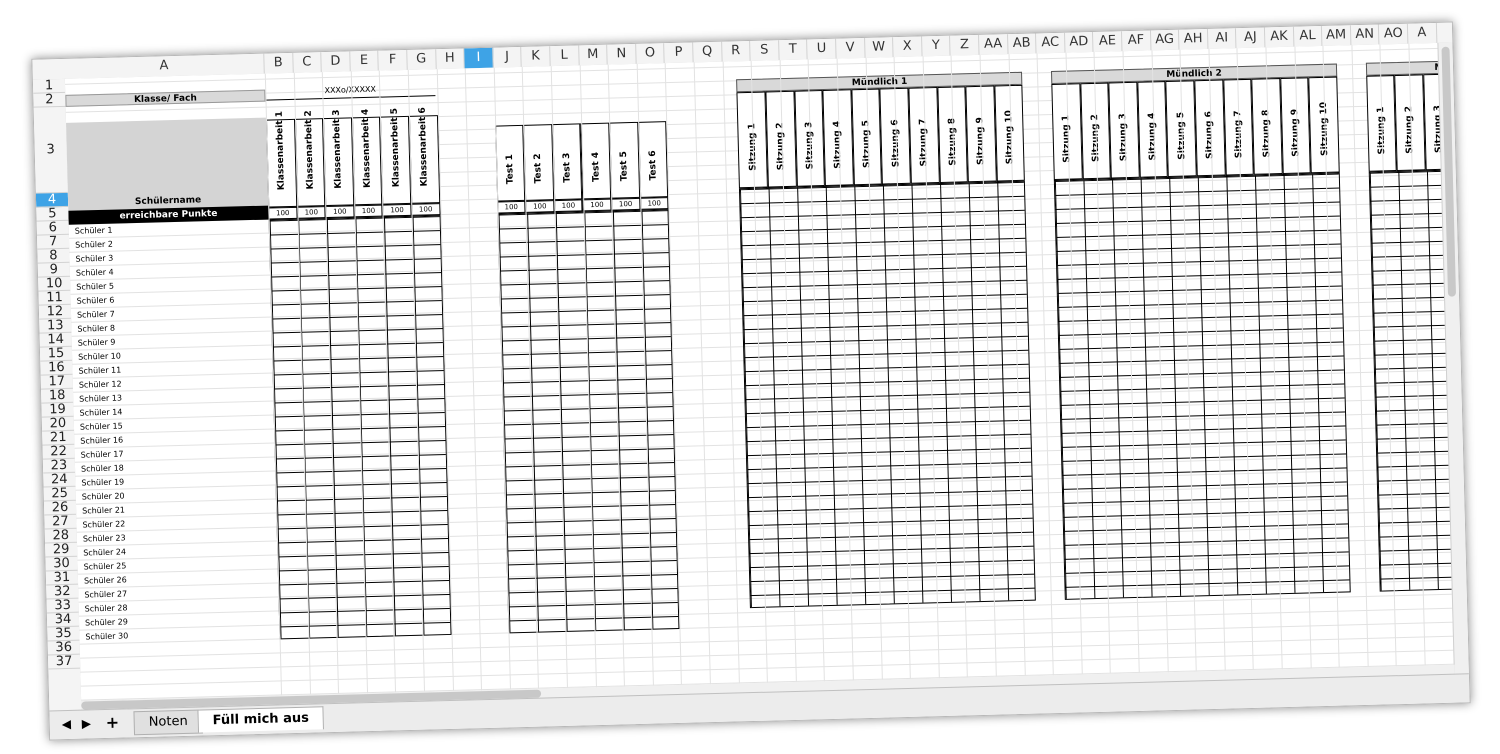 The width and height of the screenshot is (1500, 754). What do you see at coordinates (365, 61) in the screenshot?
I see `column-header-e: E` at bounding box center [365, 61].